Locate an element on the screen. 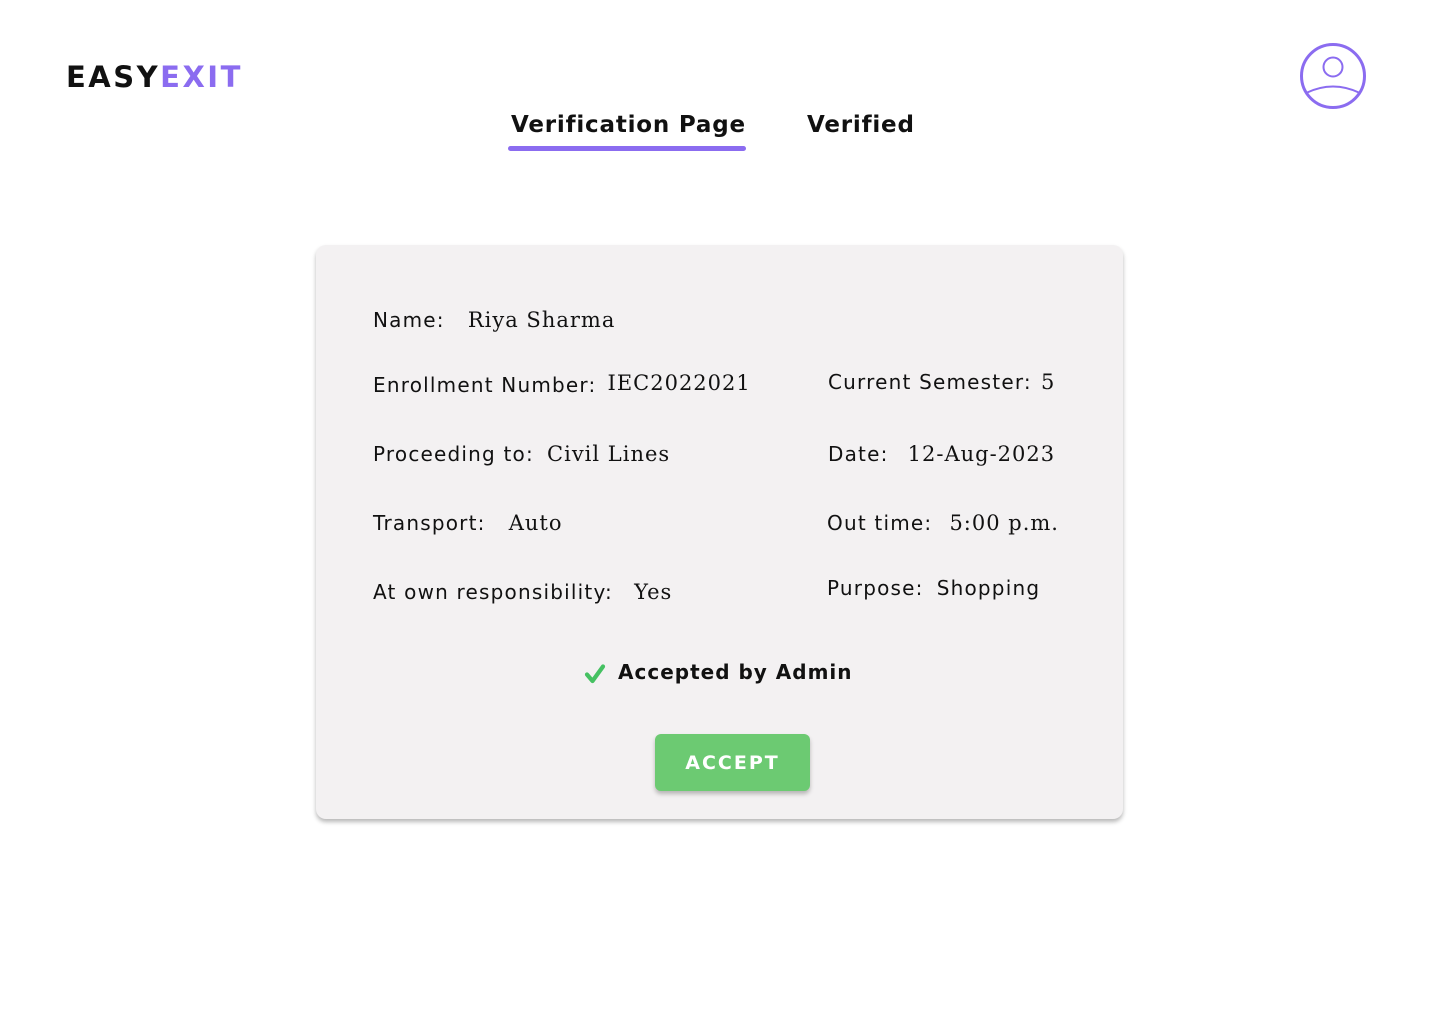  transport-field: Transport: Auto is located at coordinates (467, 524).